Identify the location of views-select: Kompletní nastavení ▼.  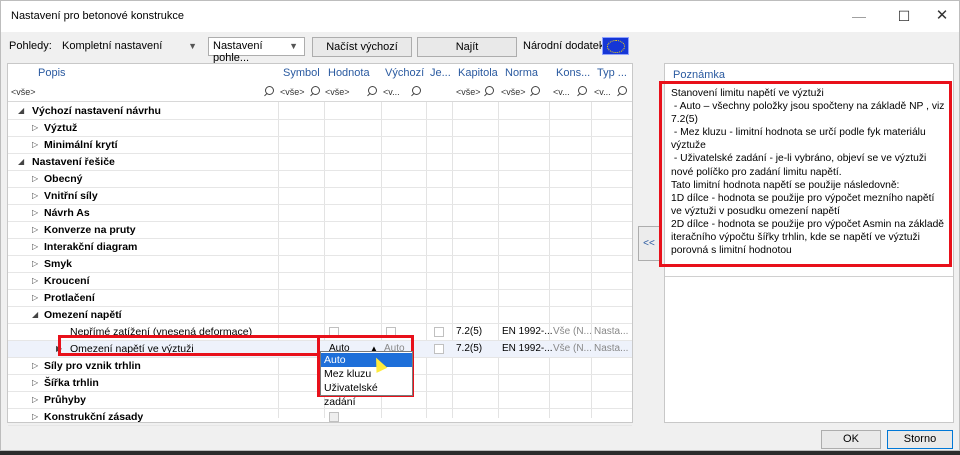
(130, 46).